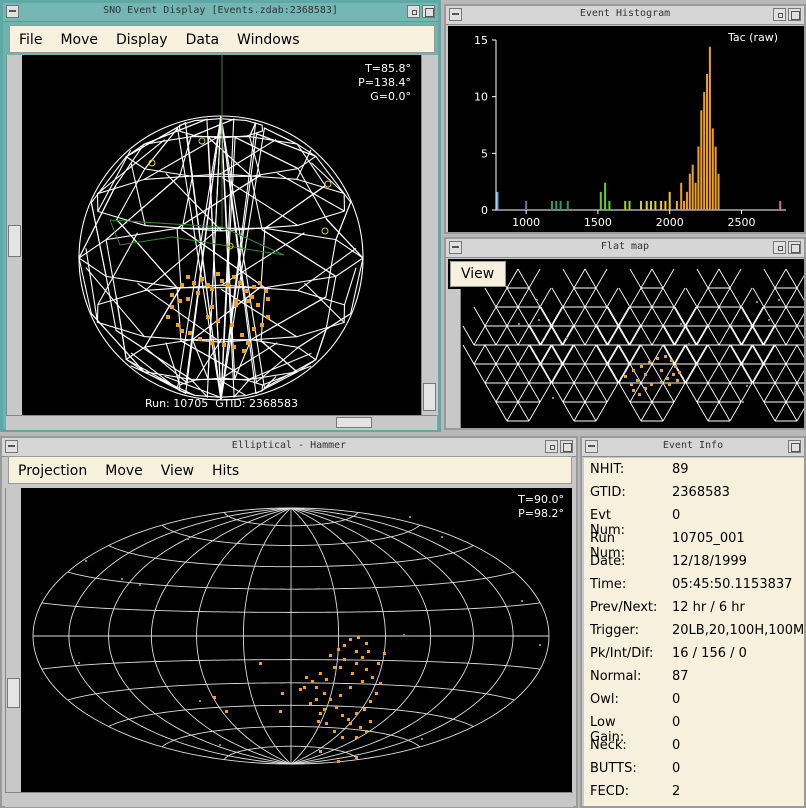  I want to click on flatmap-canvas: View, so click(626, 343).